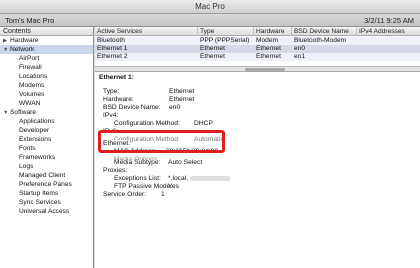 Image resolution: width=420 pixels, height=268 pixels. What do you see at coordinates (115, 170) in the screenshot?
I see `proxies-label: Proxies:` at bounding box center [115, 170].